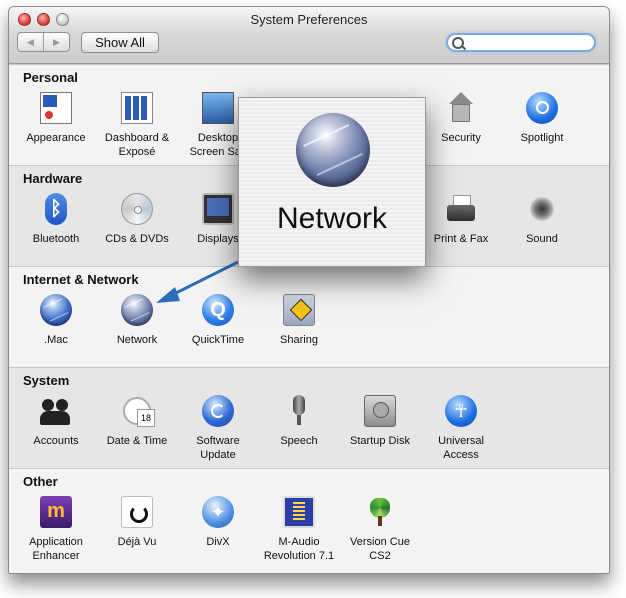 This screenshot has height=598, width=626. What do you see at coordinates (168, 295) in the screenshot?
I see `arrow-head` at bounding box center [168, 295].